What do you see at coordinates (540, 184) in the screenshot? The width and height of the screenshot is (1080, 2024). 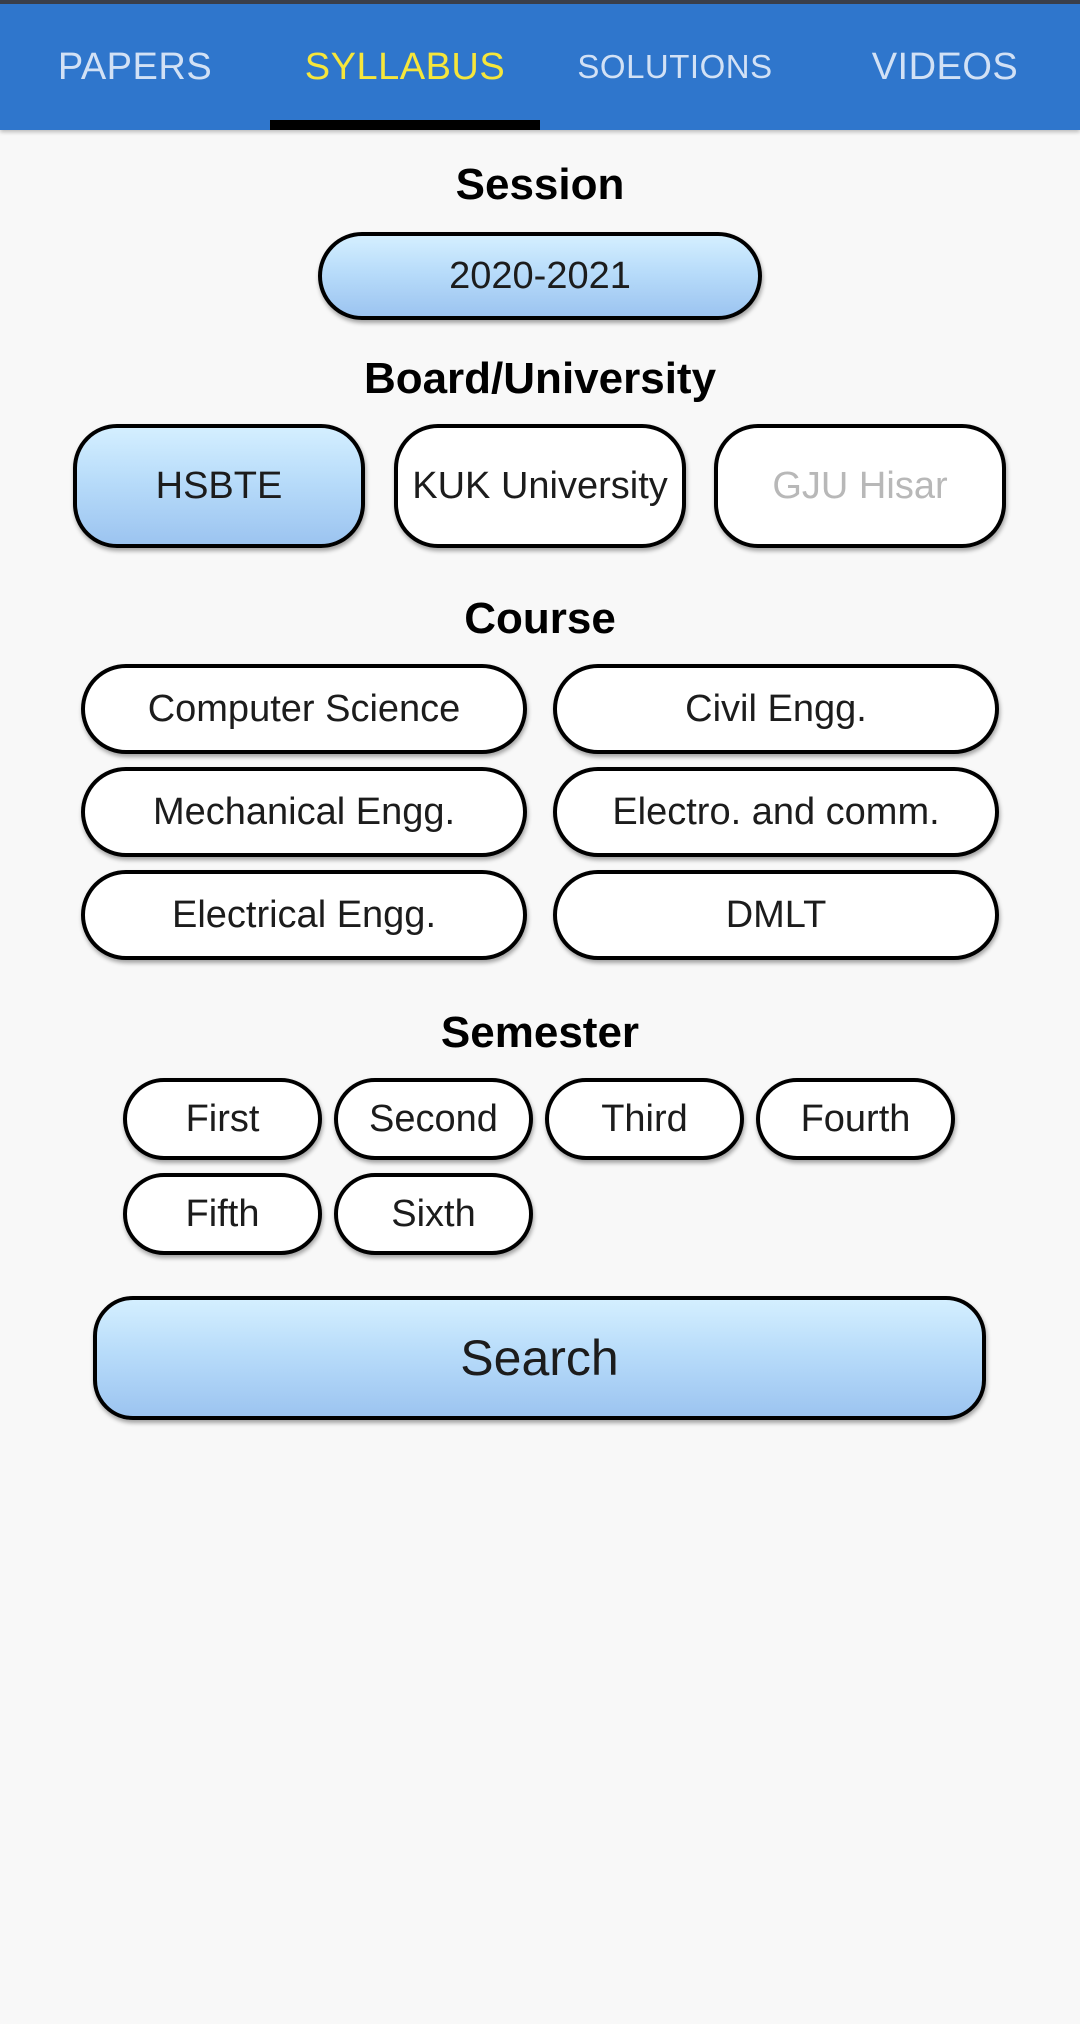 I see `session-title: Session` at bounding box center [540, 184].